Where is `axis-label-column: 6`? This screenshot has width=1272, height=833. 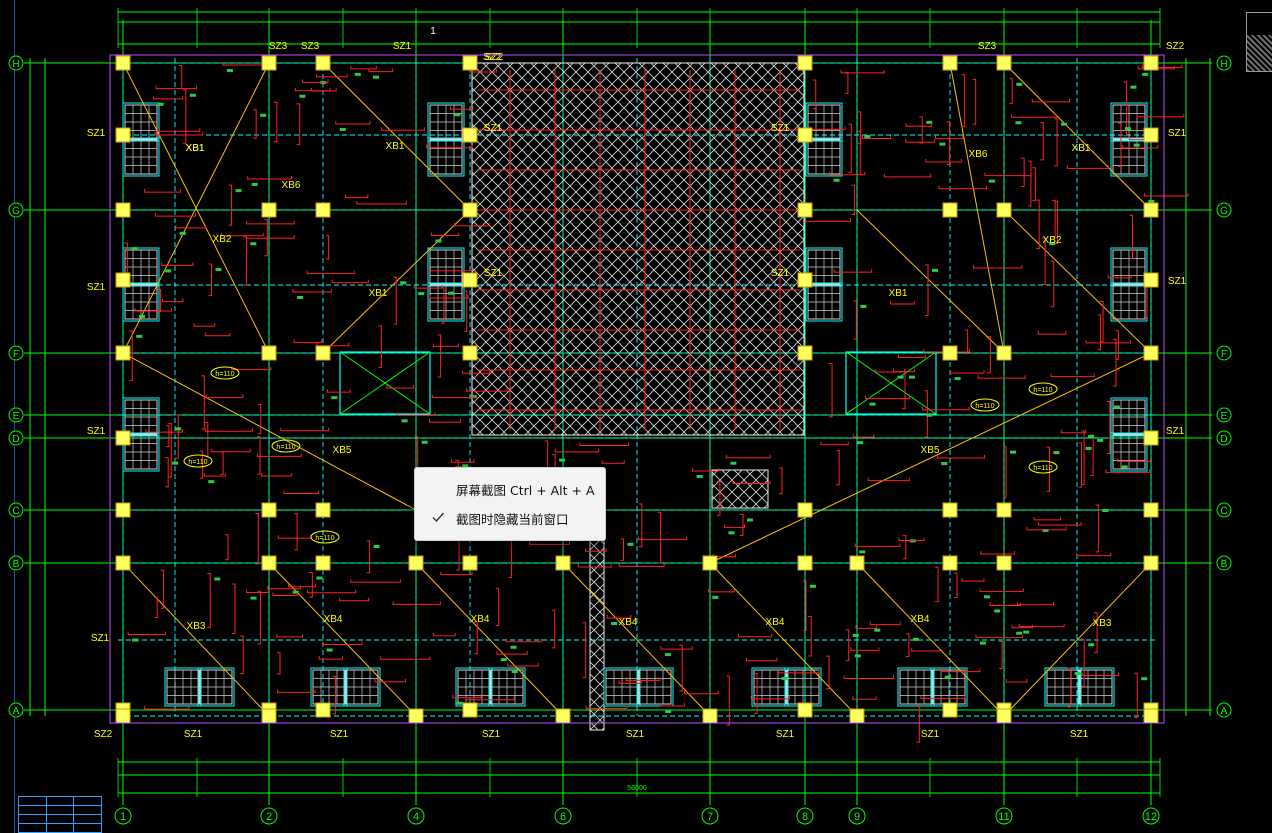
axis-label-column: 6 is located at coordinates (563, 817).